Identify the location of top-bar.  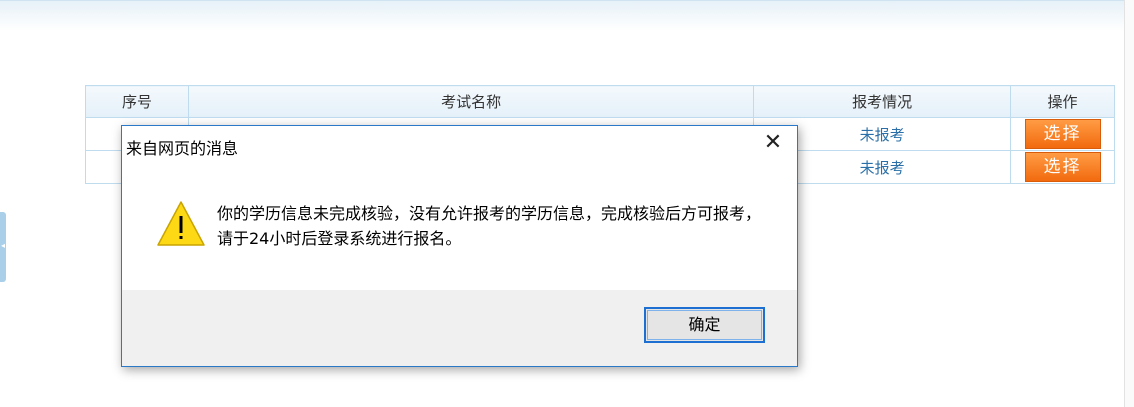
(567, 15).